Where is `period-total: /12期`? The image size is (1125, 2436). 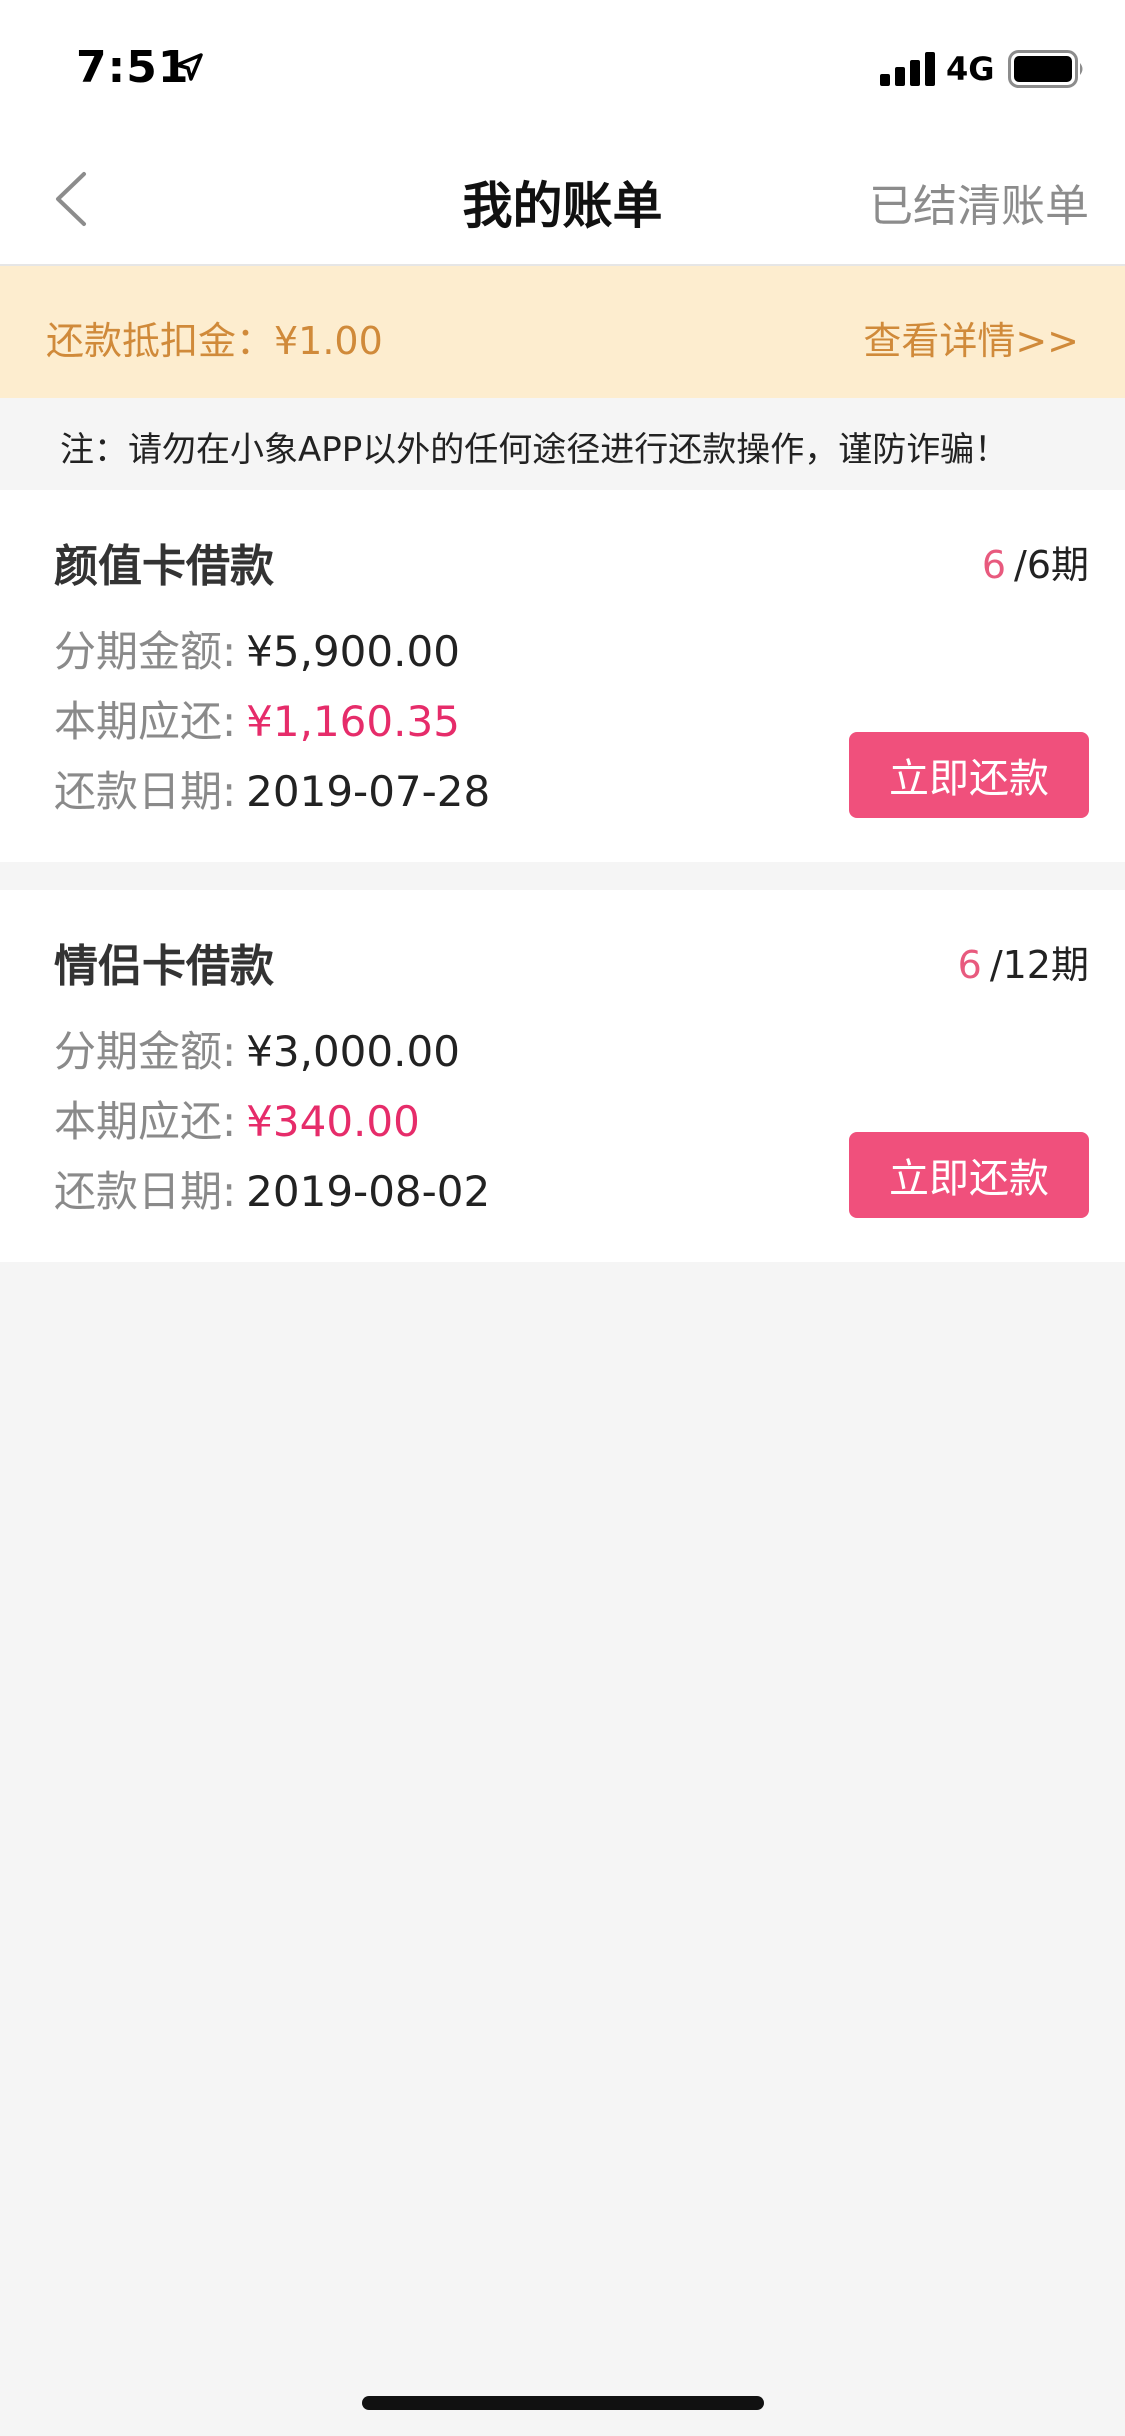 period-total: /12期 is located at coordinates (1039, 965).